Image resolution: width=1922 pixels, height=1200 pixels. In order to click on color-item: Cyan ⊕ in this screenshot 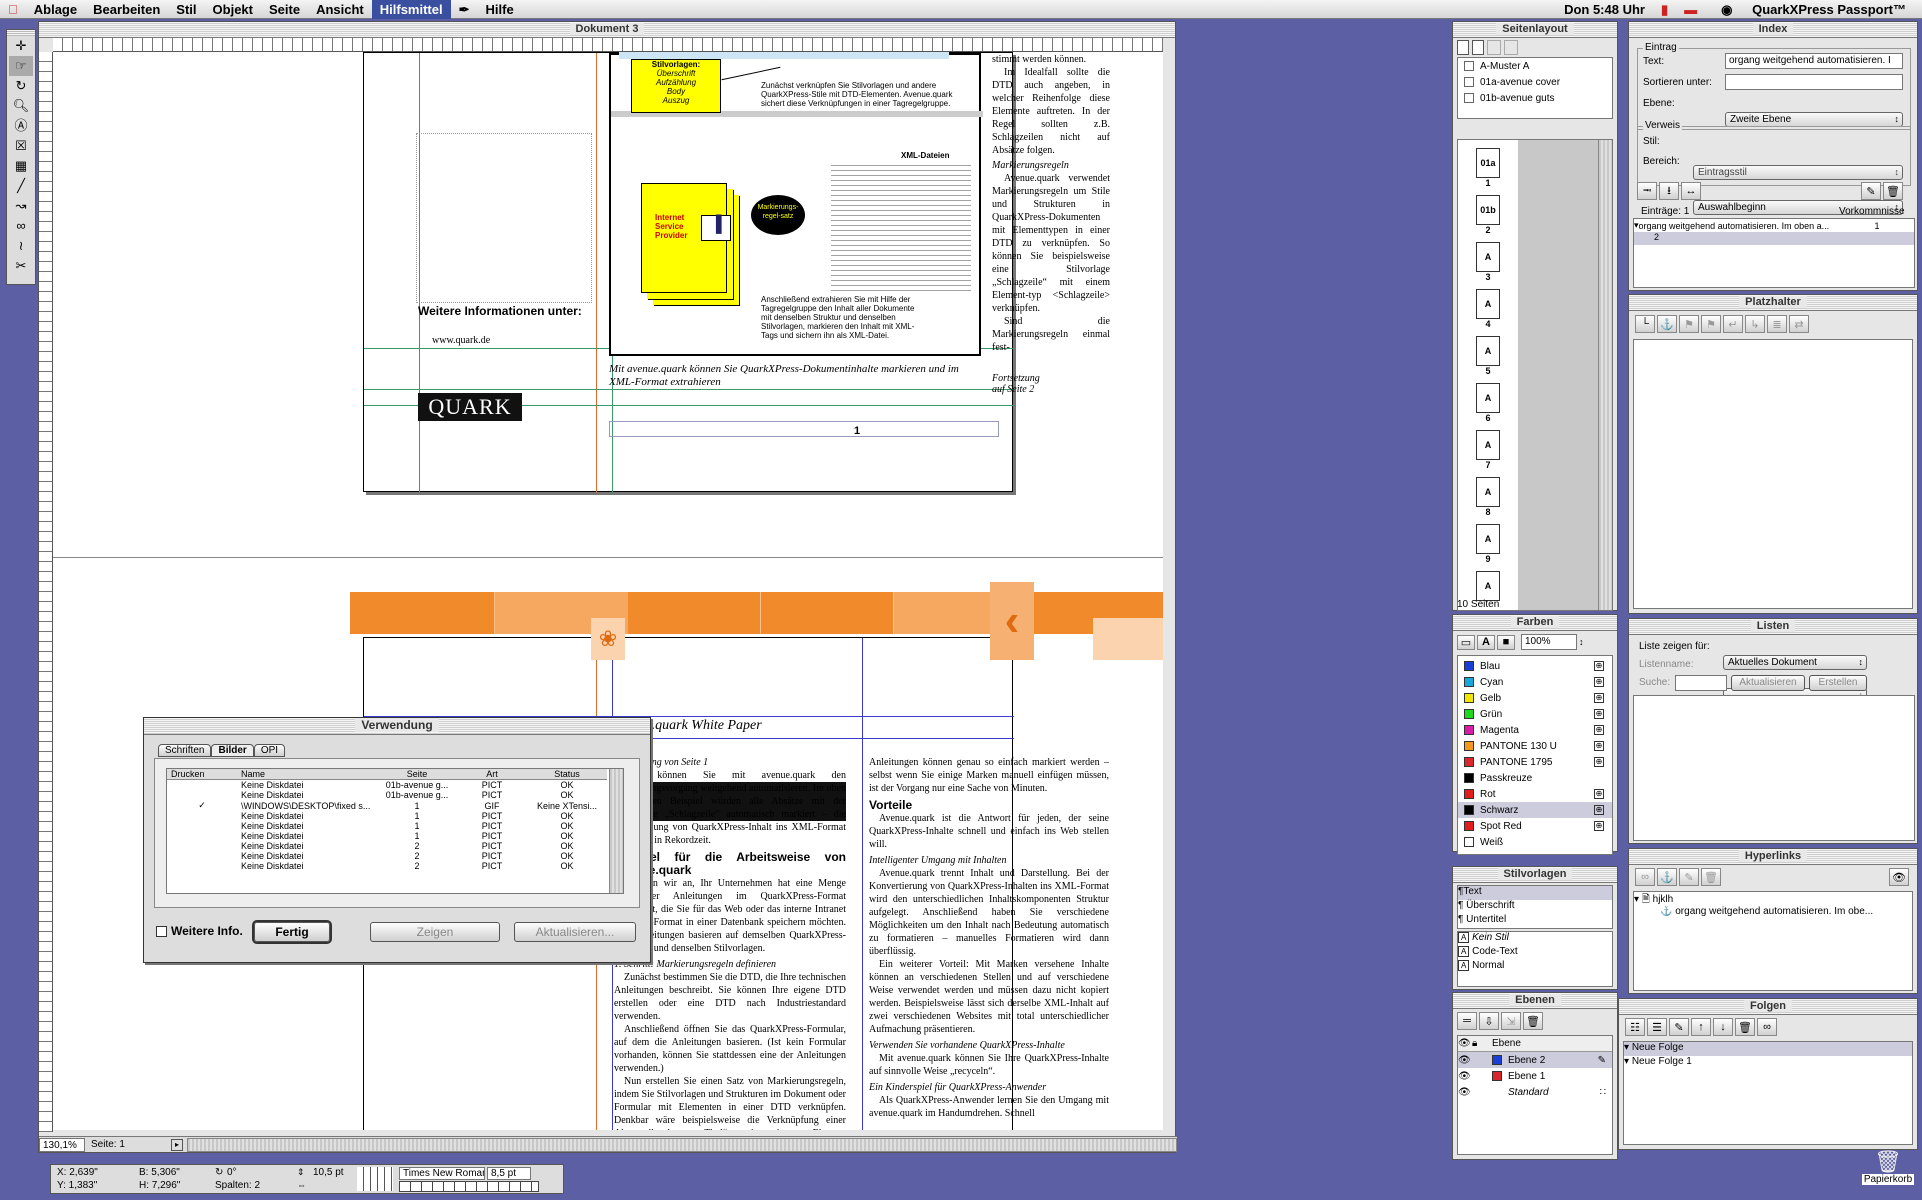, I will do `click(1535, 682)`.